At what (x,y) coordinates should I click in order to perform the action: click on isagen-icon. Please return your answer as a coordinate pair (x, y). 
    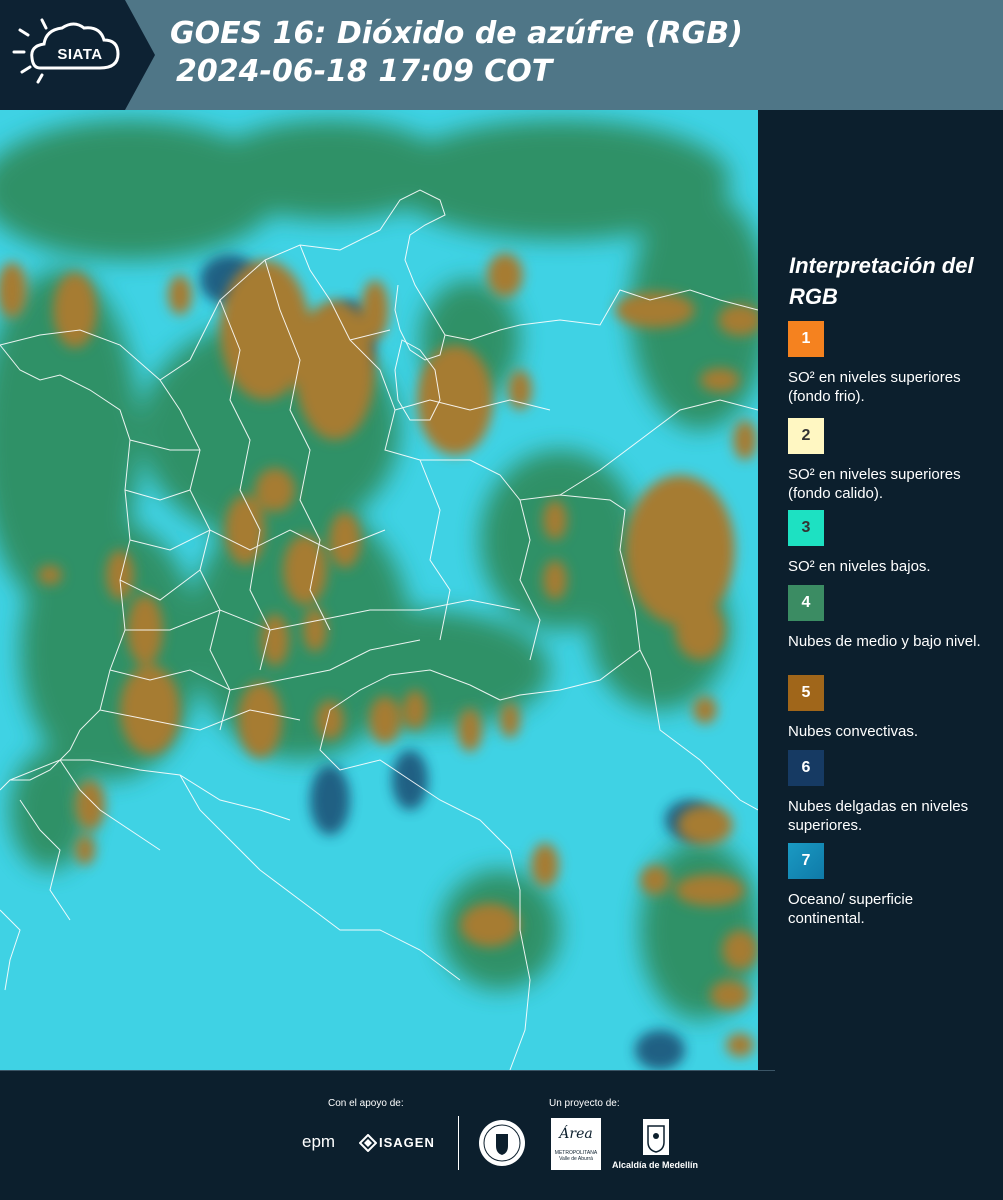
    Looking at the image, I should click on (368, 1143).